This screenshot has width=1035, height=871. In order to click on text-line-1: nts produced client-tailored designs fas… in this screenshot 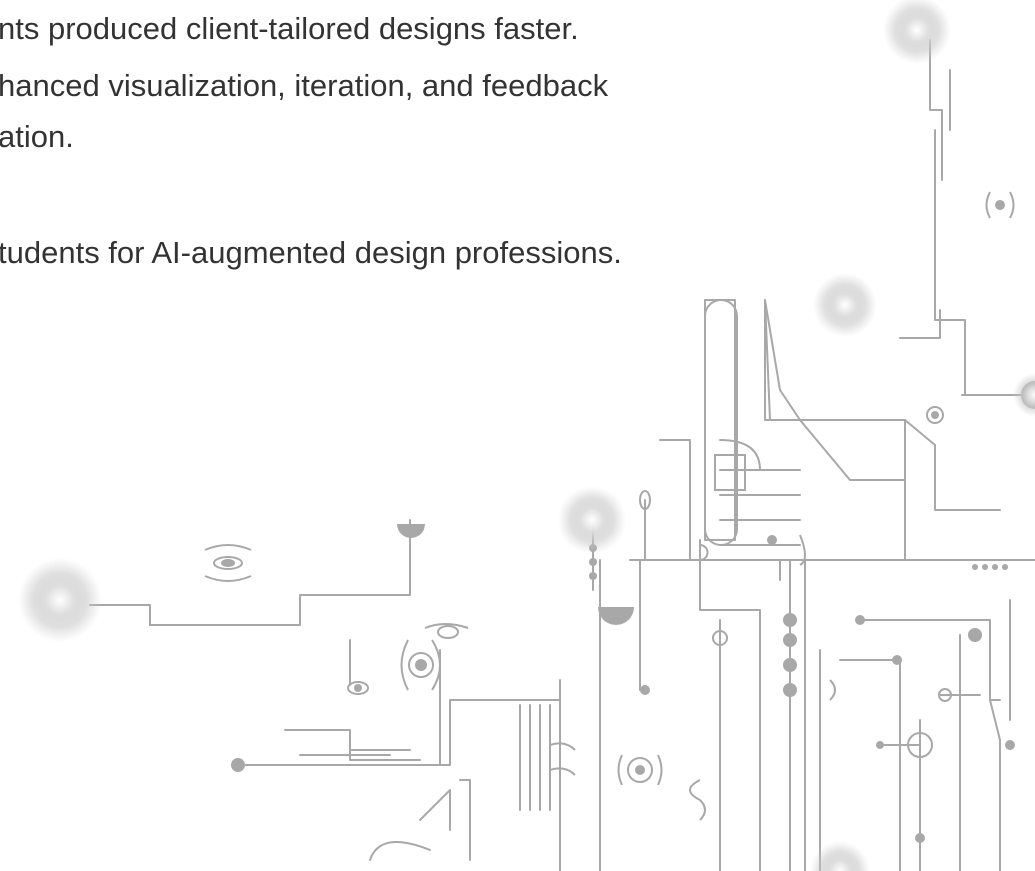, I will do `click(289, 28)`.